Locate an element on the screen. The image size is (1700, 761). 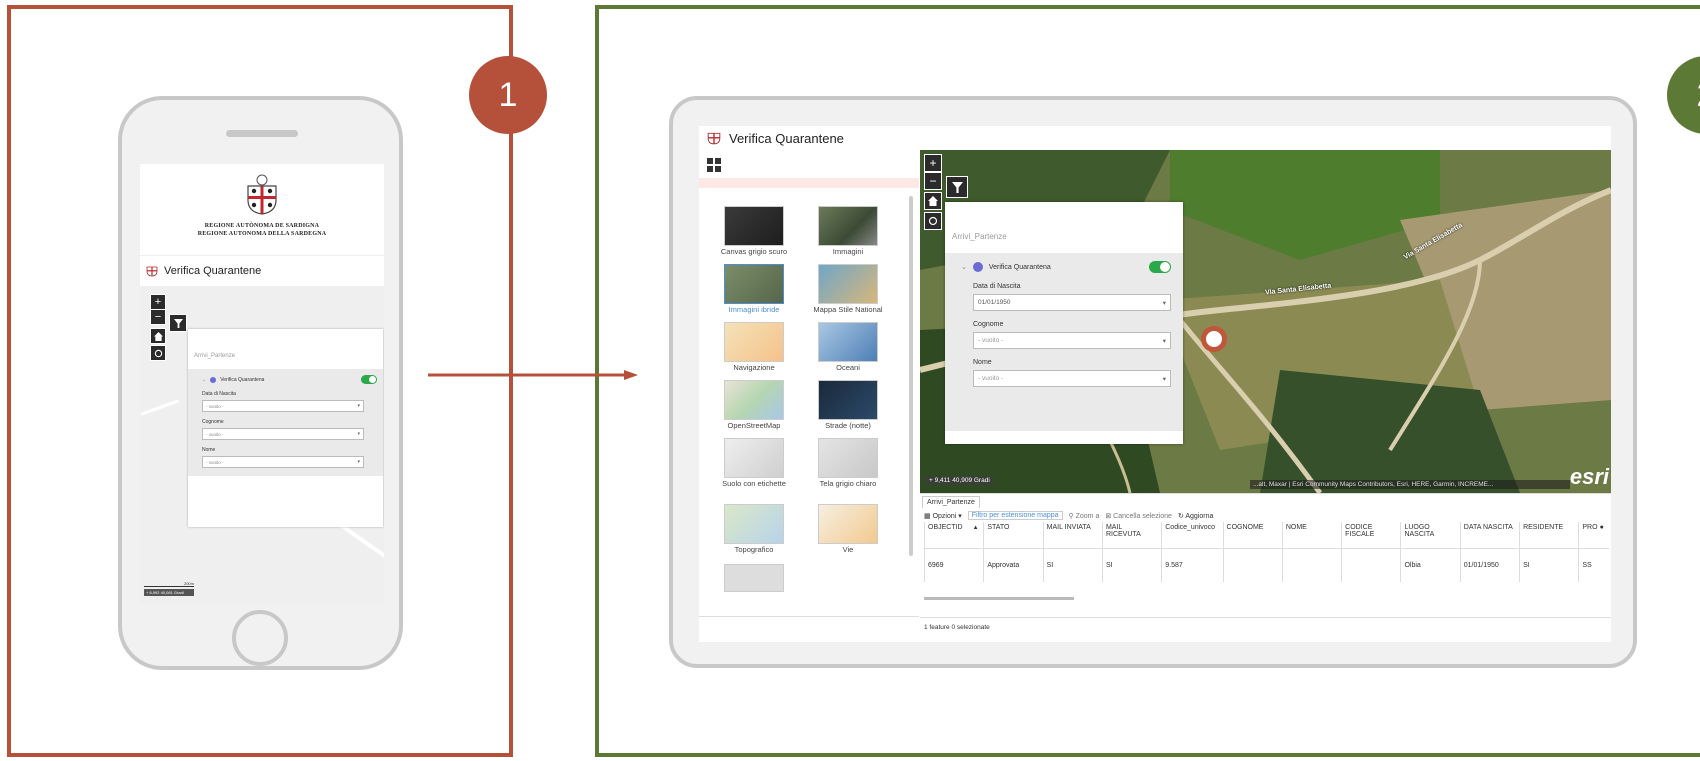
gallery-footer is located at coordinates (809, 629).